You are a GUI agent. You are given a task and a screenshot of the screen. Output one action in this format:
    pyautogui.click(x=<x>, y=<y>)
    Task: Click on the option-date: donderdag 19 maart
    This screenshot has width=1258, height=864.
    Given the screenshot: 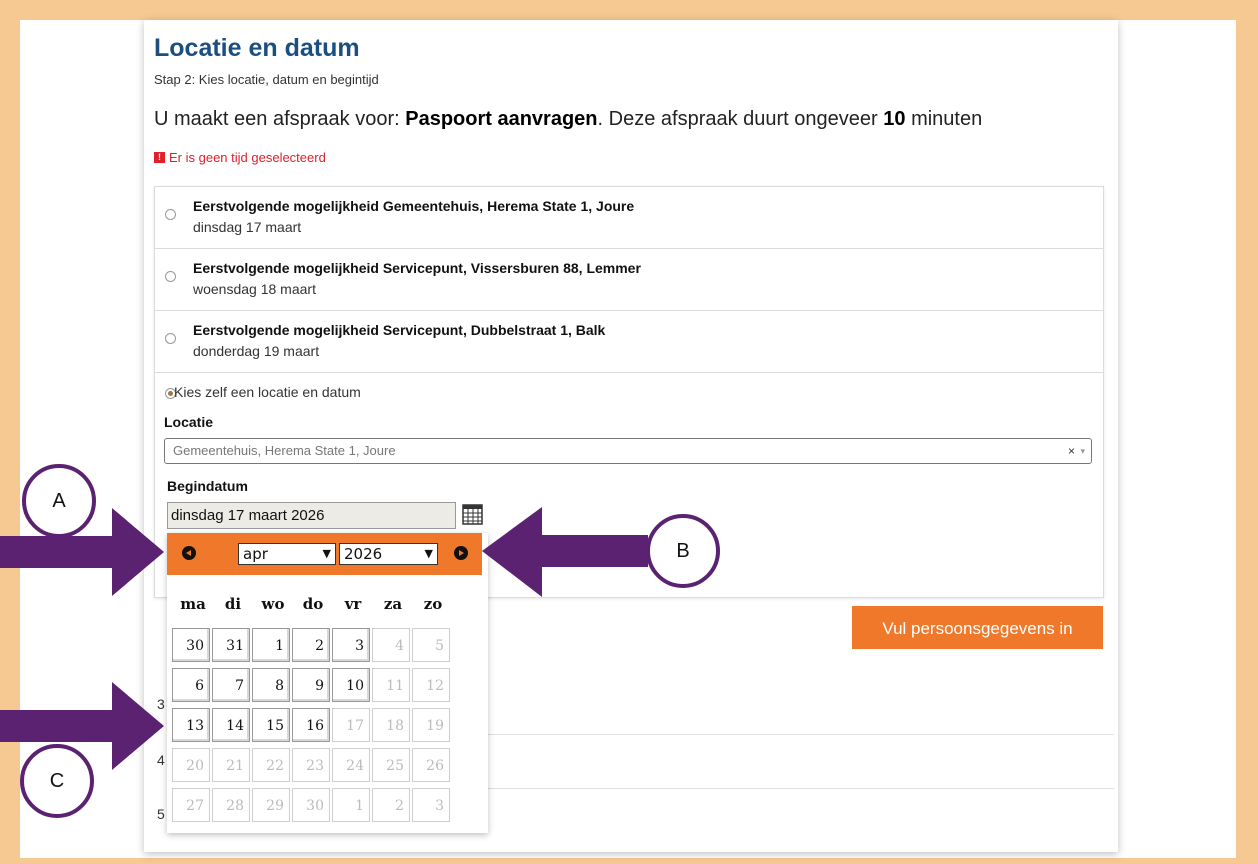 What is the action you would take?
    pyautogui.click(x=256, y=351)
    